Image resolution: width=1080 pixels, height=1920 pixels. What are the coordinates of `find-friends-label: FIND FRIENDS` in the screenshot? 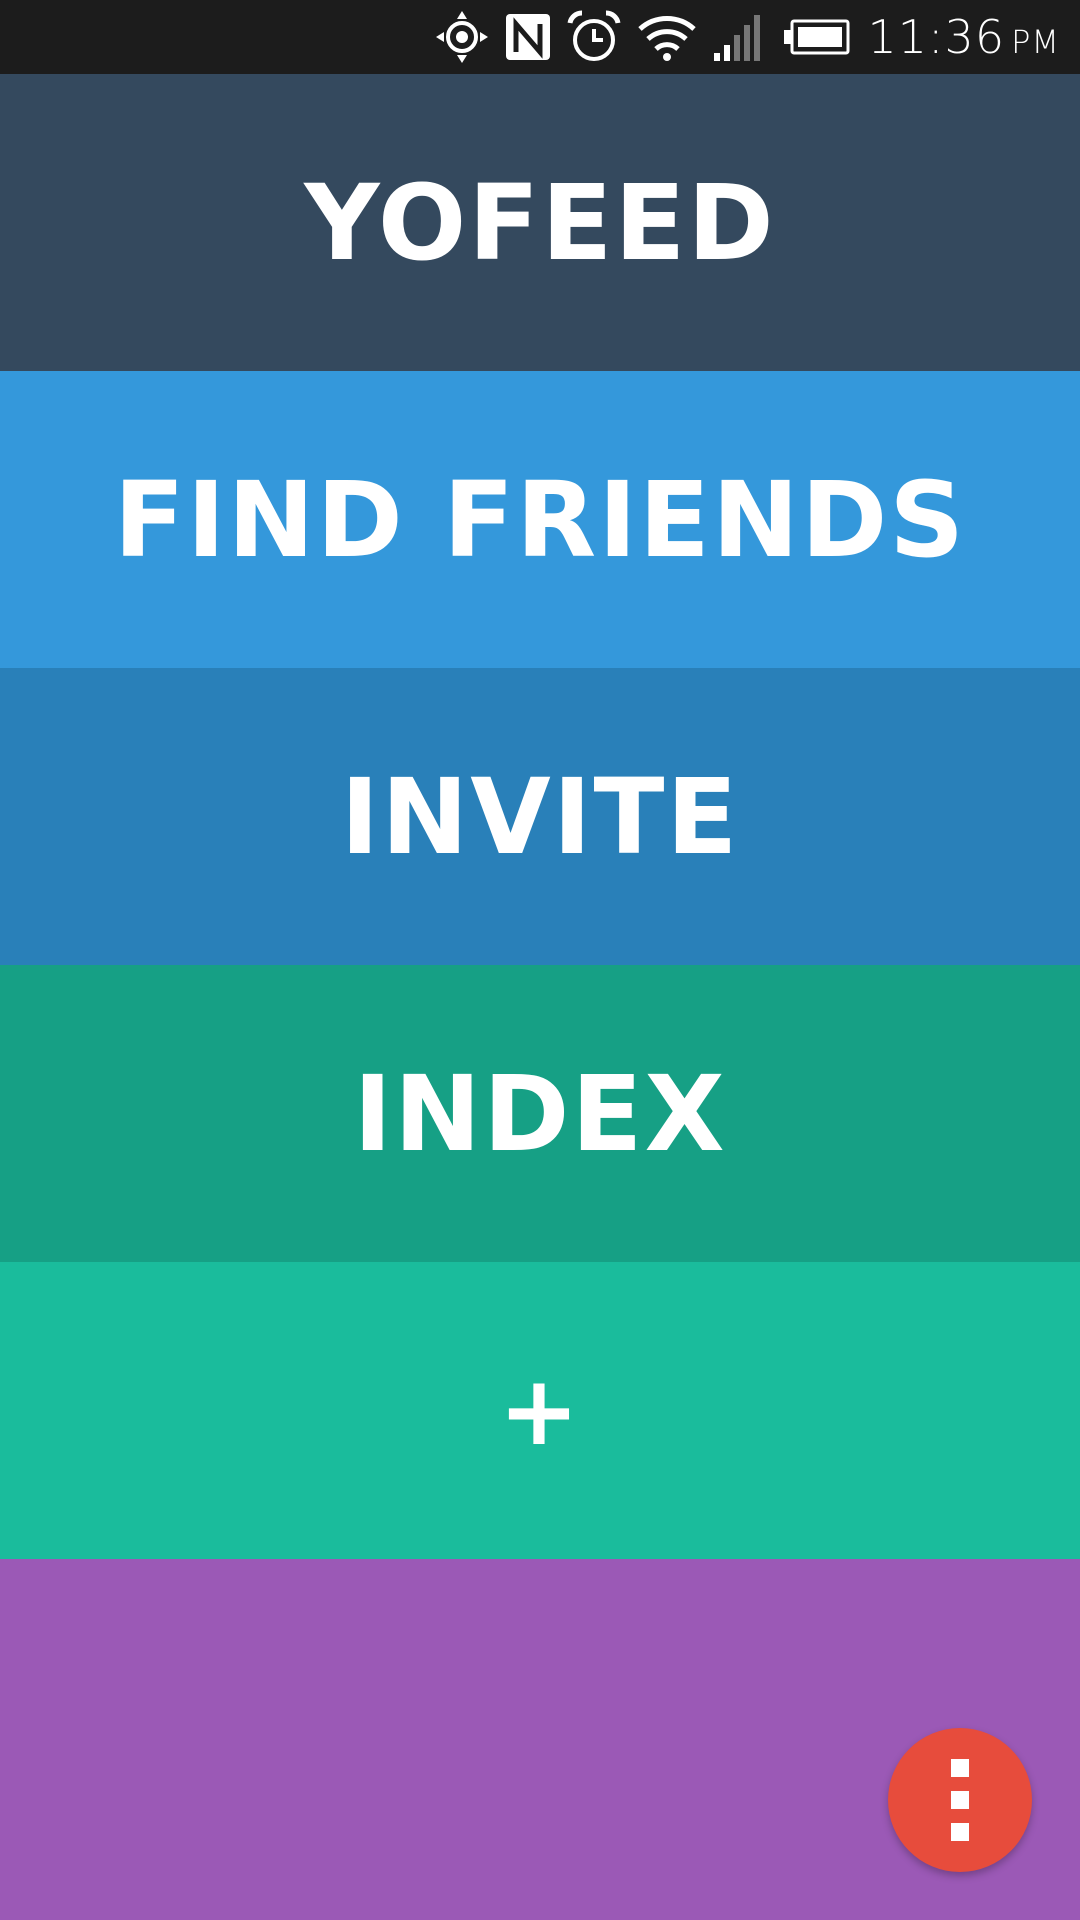 It's located at (540, 519).